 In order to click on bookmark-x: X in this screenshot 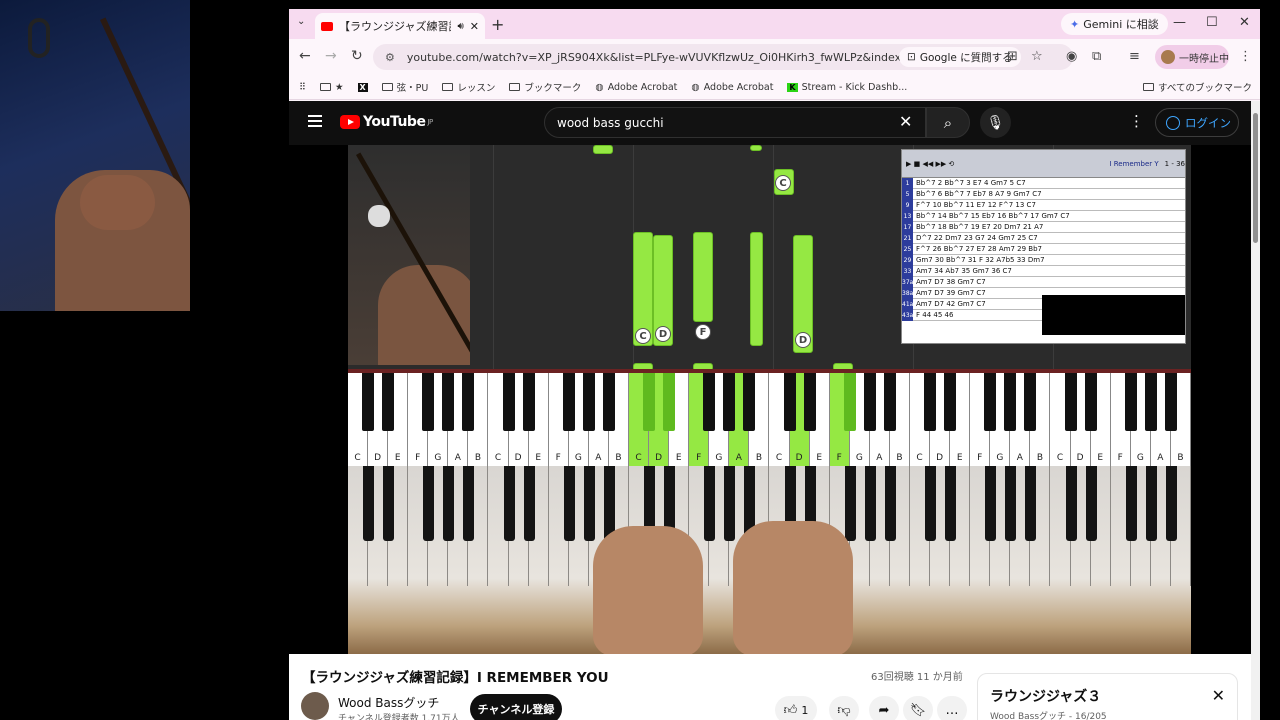, I will do `click(362, 87)`.